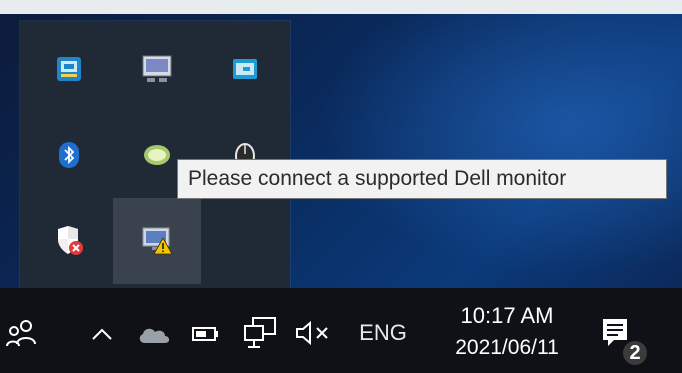 The image size is (682, 373). What do you see at coordinates (383, 333) in the screenshot?
I see `input-language-indicator: ENG` at bounding box center [383, 333].